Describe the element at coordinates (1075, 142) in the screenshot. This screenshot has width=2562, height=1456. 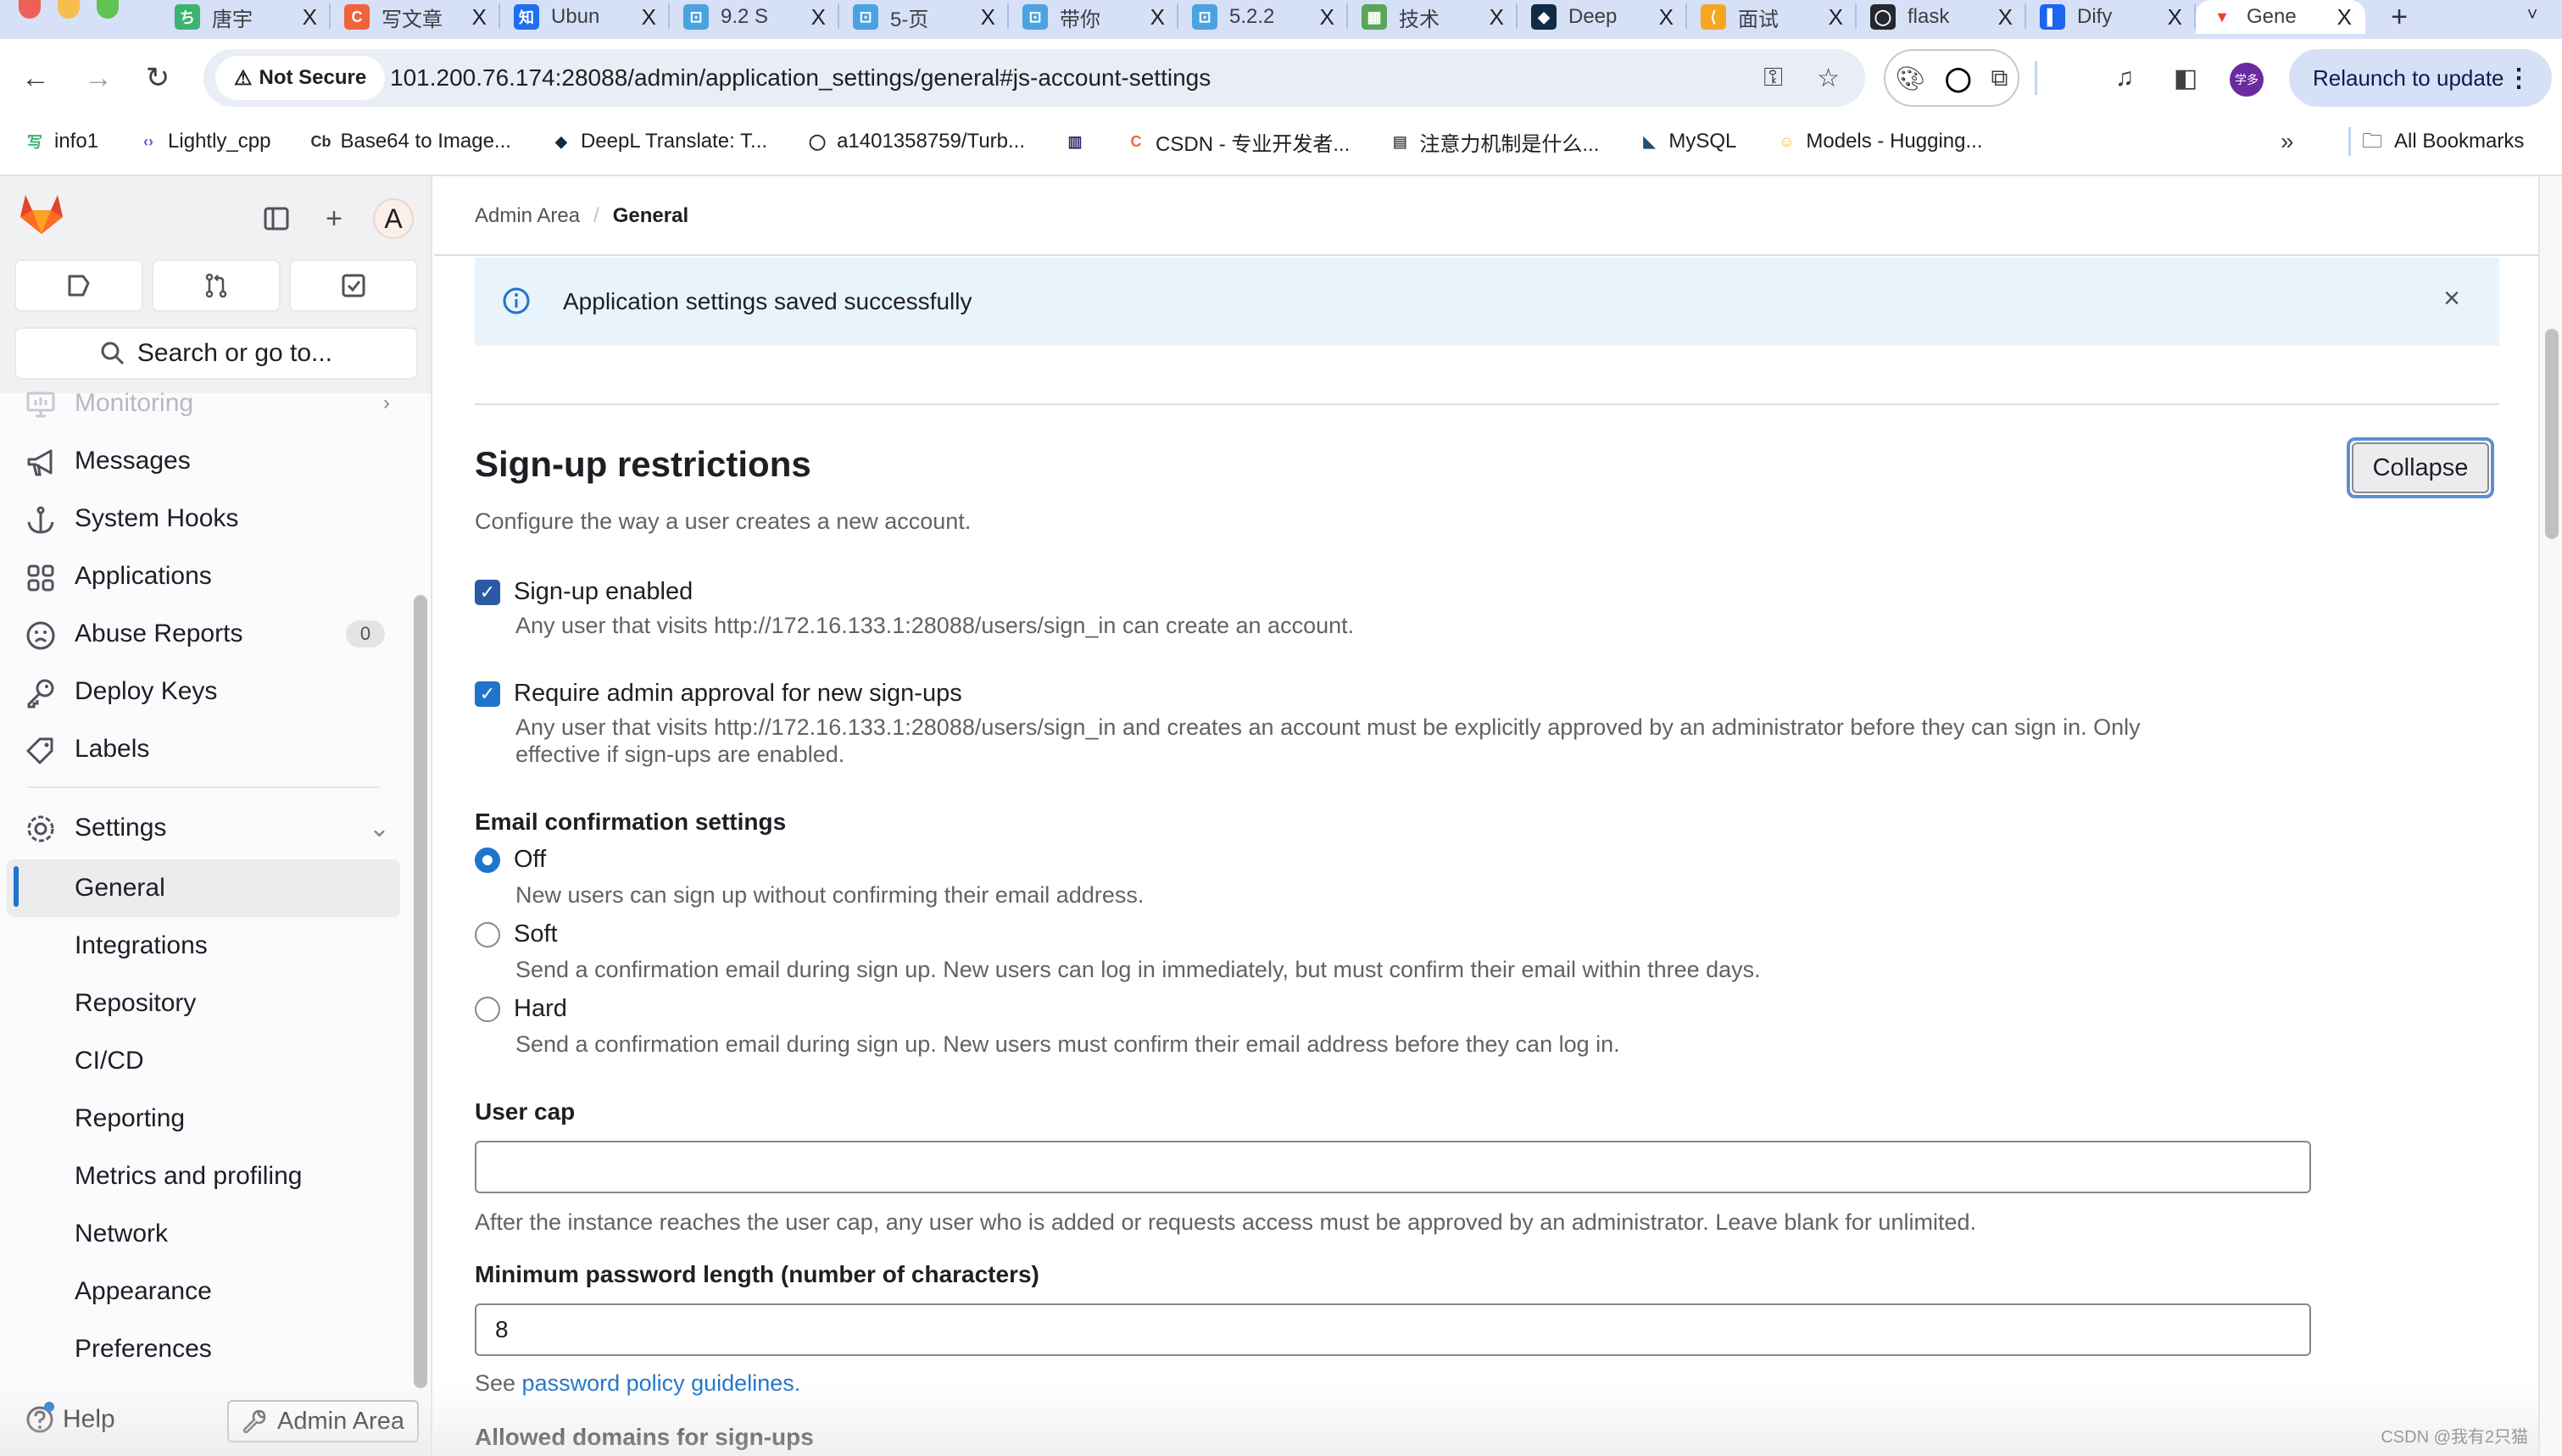
I see `bookmark-item: ▥` at that location.